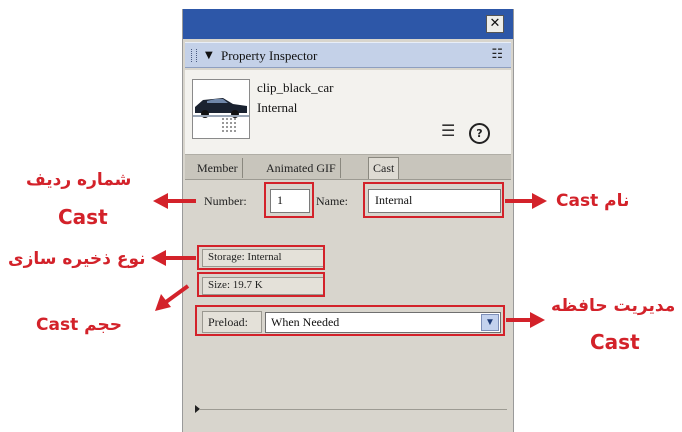  I want to click on annotation-number-en: Cast, so click(83, 217).